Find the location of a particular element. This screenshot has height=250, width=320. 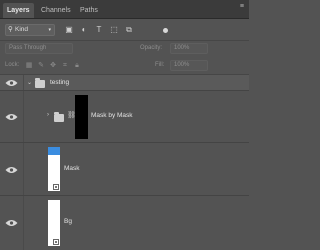

layer-mask-thumbnail is located at coordinates (81, 117).